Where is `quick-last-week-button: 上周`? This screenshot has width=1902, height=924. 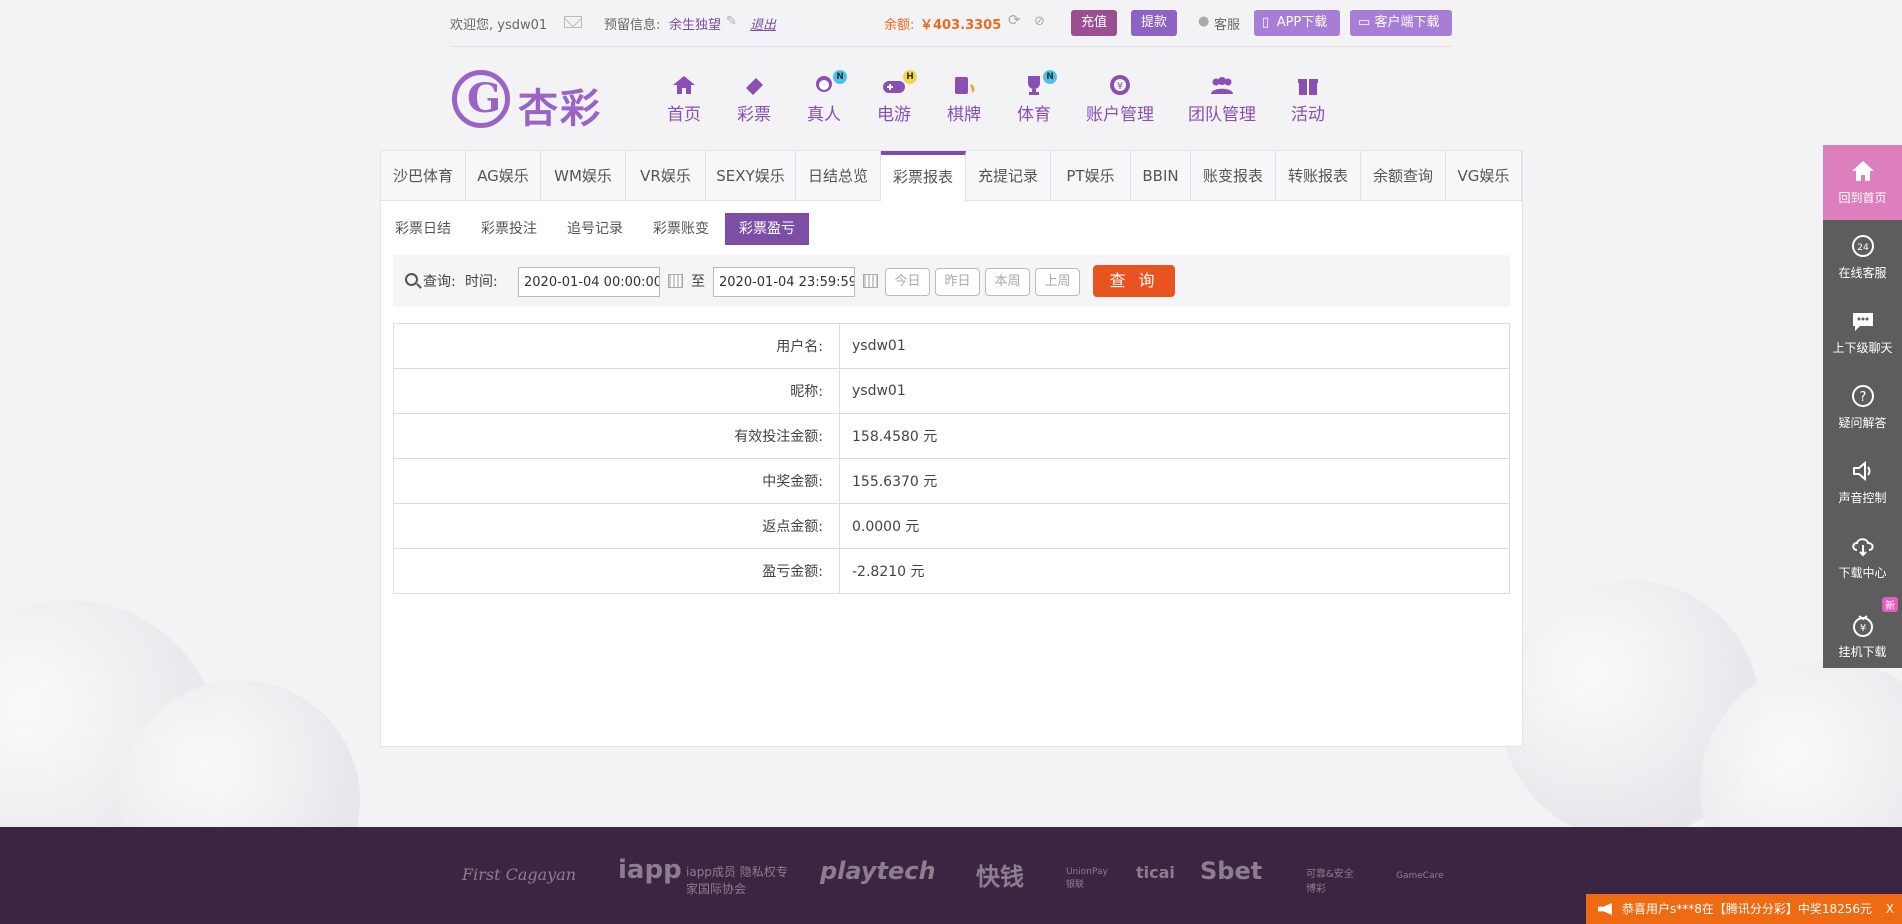 quick-last-week-button: 上周 is located at coordinates (1057, 282).